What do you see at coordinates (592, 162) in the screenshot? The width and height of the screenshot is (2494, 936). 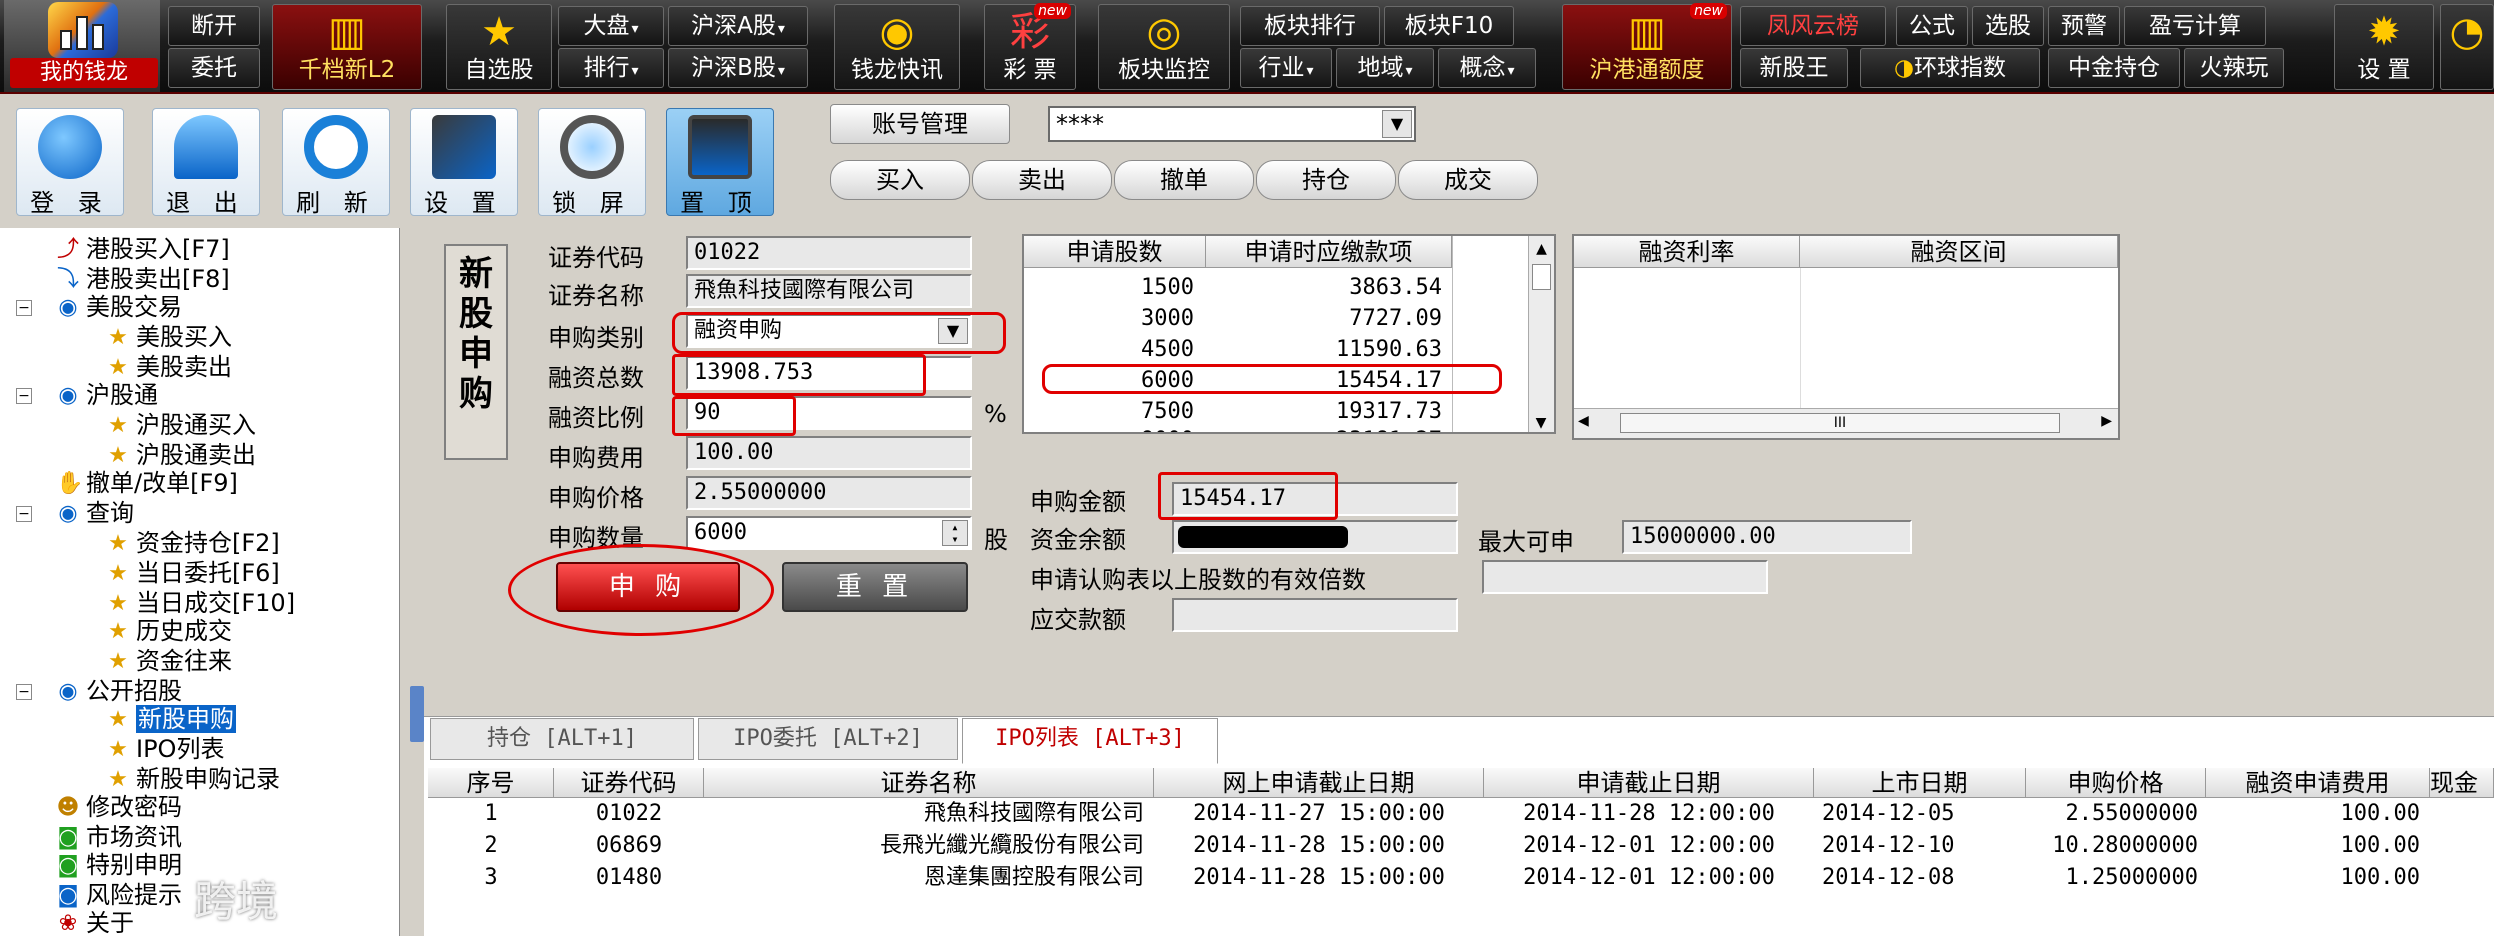 I see `lock-screen-button: 锁 屏` at bounding box center [592, 162].